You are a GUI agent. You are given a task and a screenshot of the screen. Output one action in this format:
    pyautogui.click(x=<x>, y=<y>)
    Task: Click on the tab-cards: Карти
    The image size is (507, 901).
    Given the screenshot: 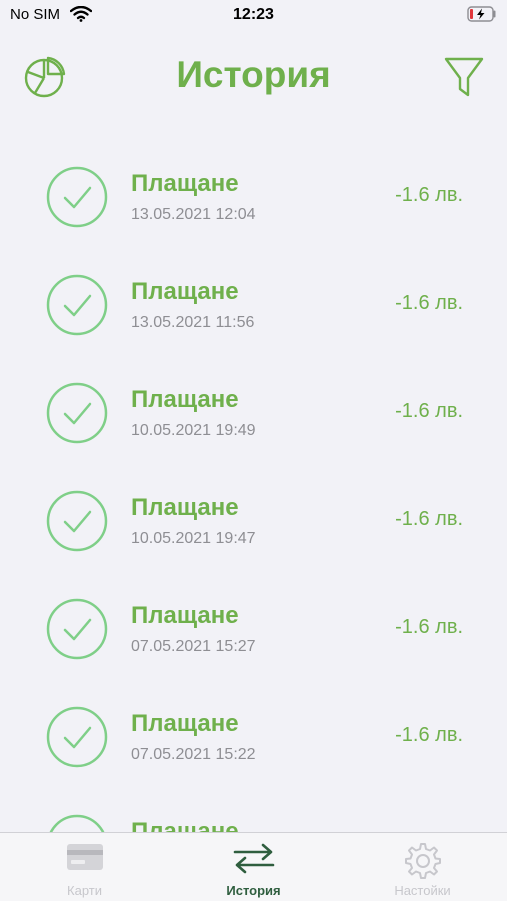 What is the action you would take?
    pyautogui.click(x=84, y=867)
    